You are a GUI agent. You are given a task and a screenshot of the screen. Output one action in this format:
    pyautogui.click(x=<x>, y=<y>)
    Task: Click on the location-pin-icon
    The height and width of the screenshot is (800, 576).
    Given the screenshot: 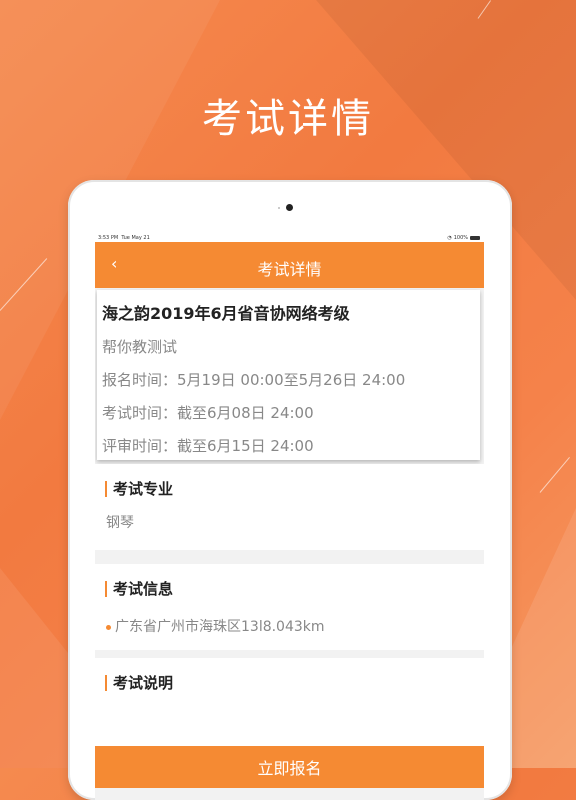 What is the action you would take?
    pyautogui.click(x=108, y=627)
    